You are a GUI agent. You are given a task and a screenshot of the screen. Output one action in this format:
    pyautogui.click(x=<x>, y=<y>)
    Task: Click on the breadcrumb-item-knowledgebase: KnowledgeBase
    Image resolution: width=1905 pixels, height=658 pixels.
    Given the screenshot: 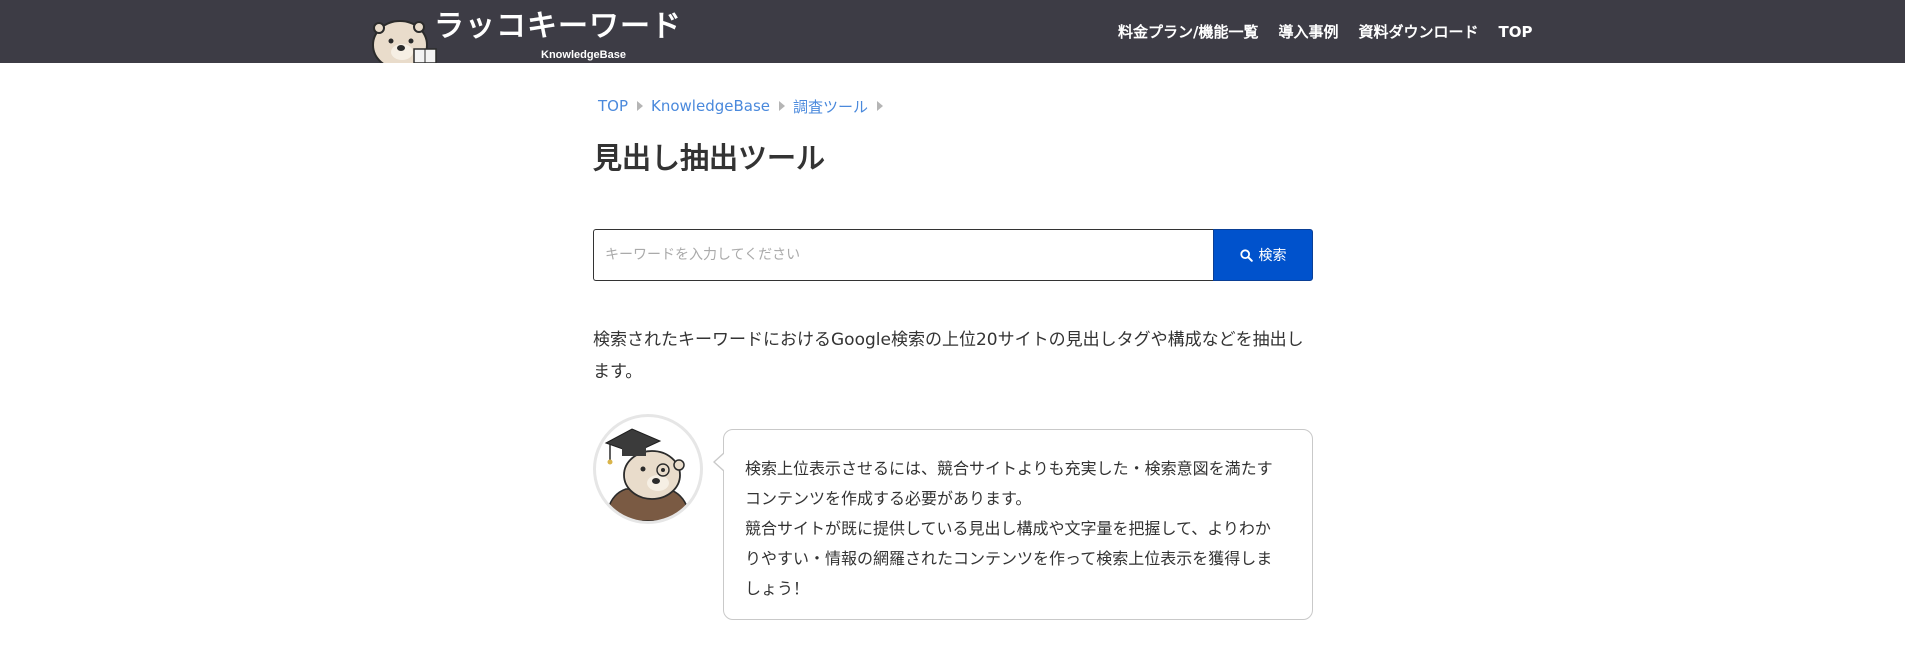 What is the action you would take?
    pyautogui.click(x=710, y=106)
    